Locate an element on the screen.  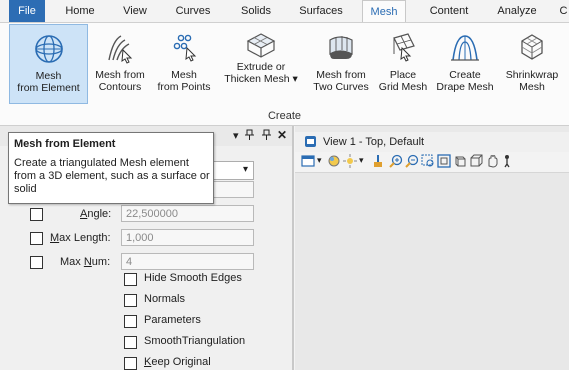
view-attributes-icon is located at coordinates (308, 162).